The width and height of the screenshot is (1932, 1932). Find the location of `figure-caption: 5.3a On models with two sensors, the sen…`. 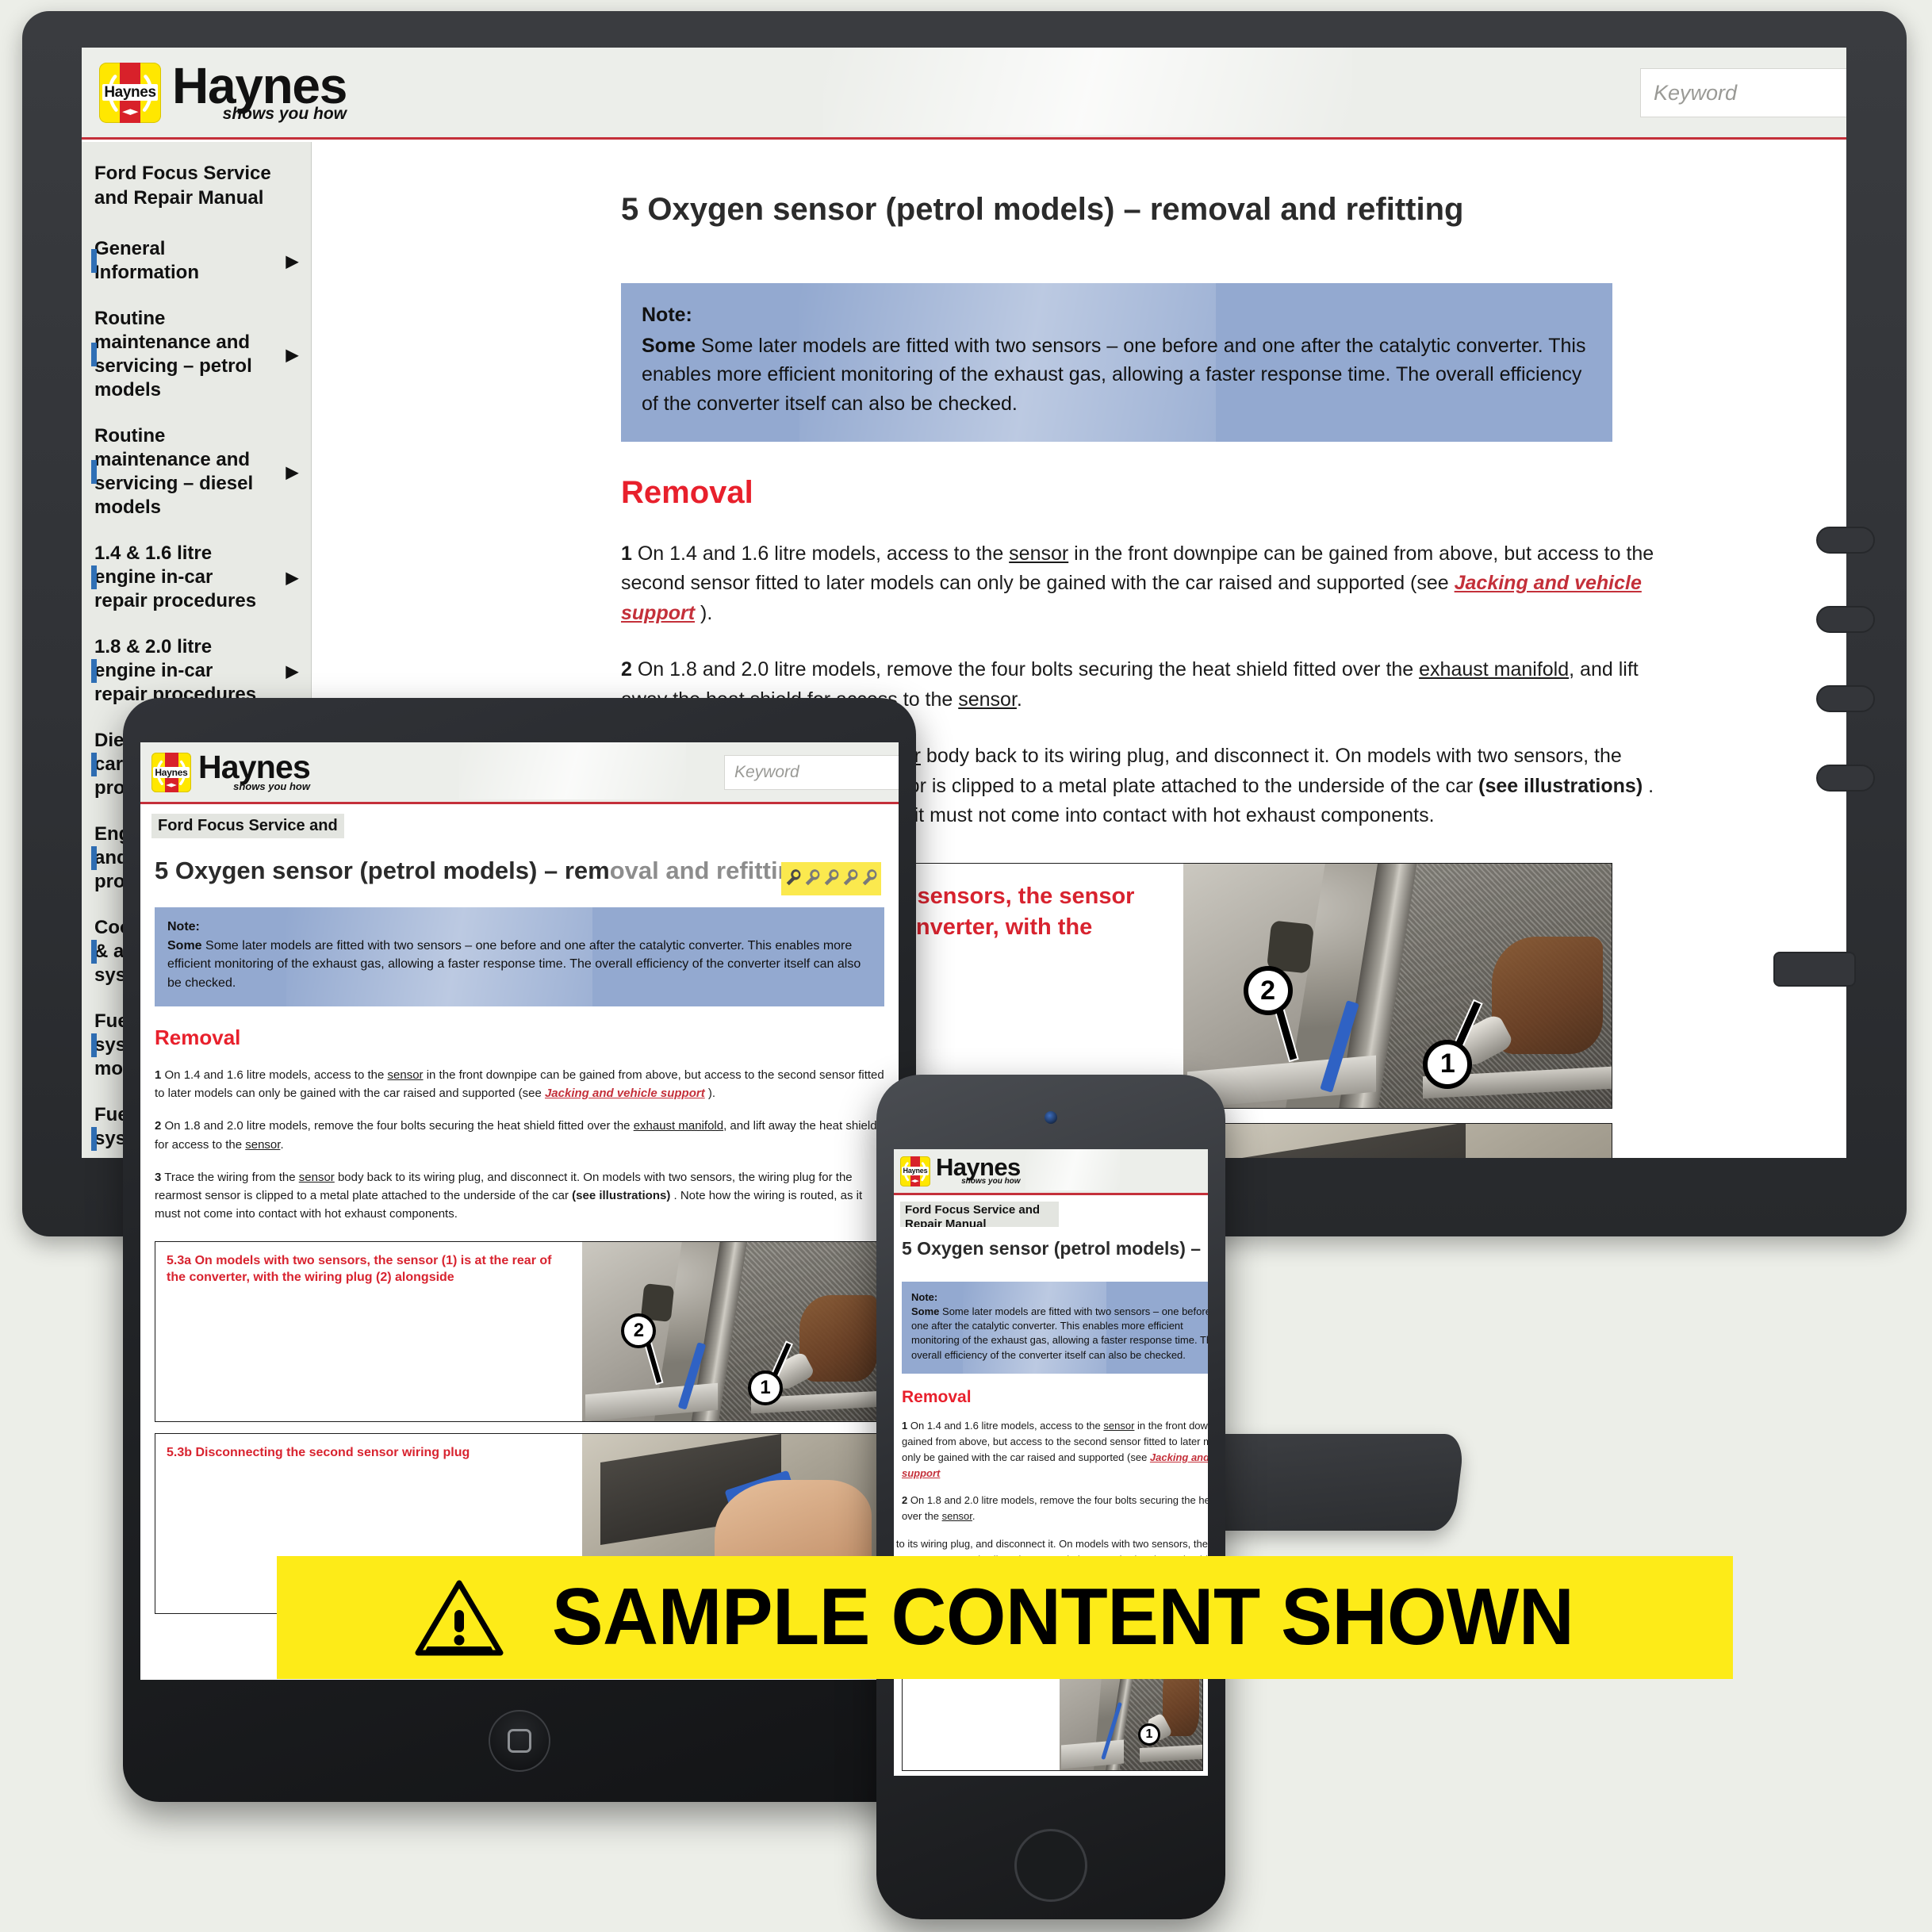

figure-caption: 5.3a On models with two sensors, the sen… is located at coordinates (359, 1269).